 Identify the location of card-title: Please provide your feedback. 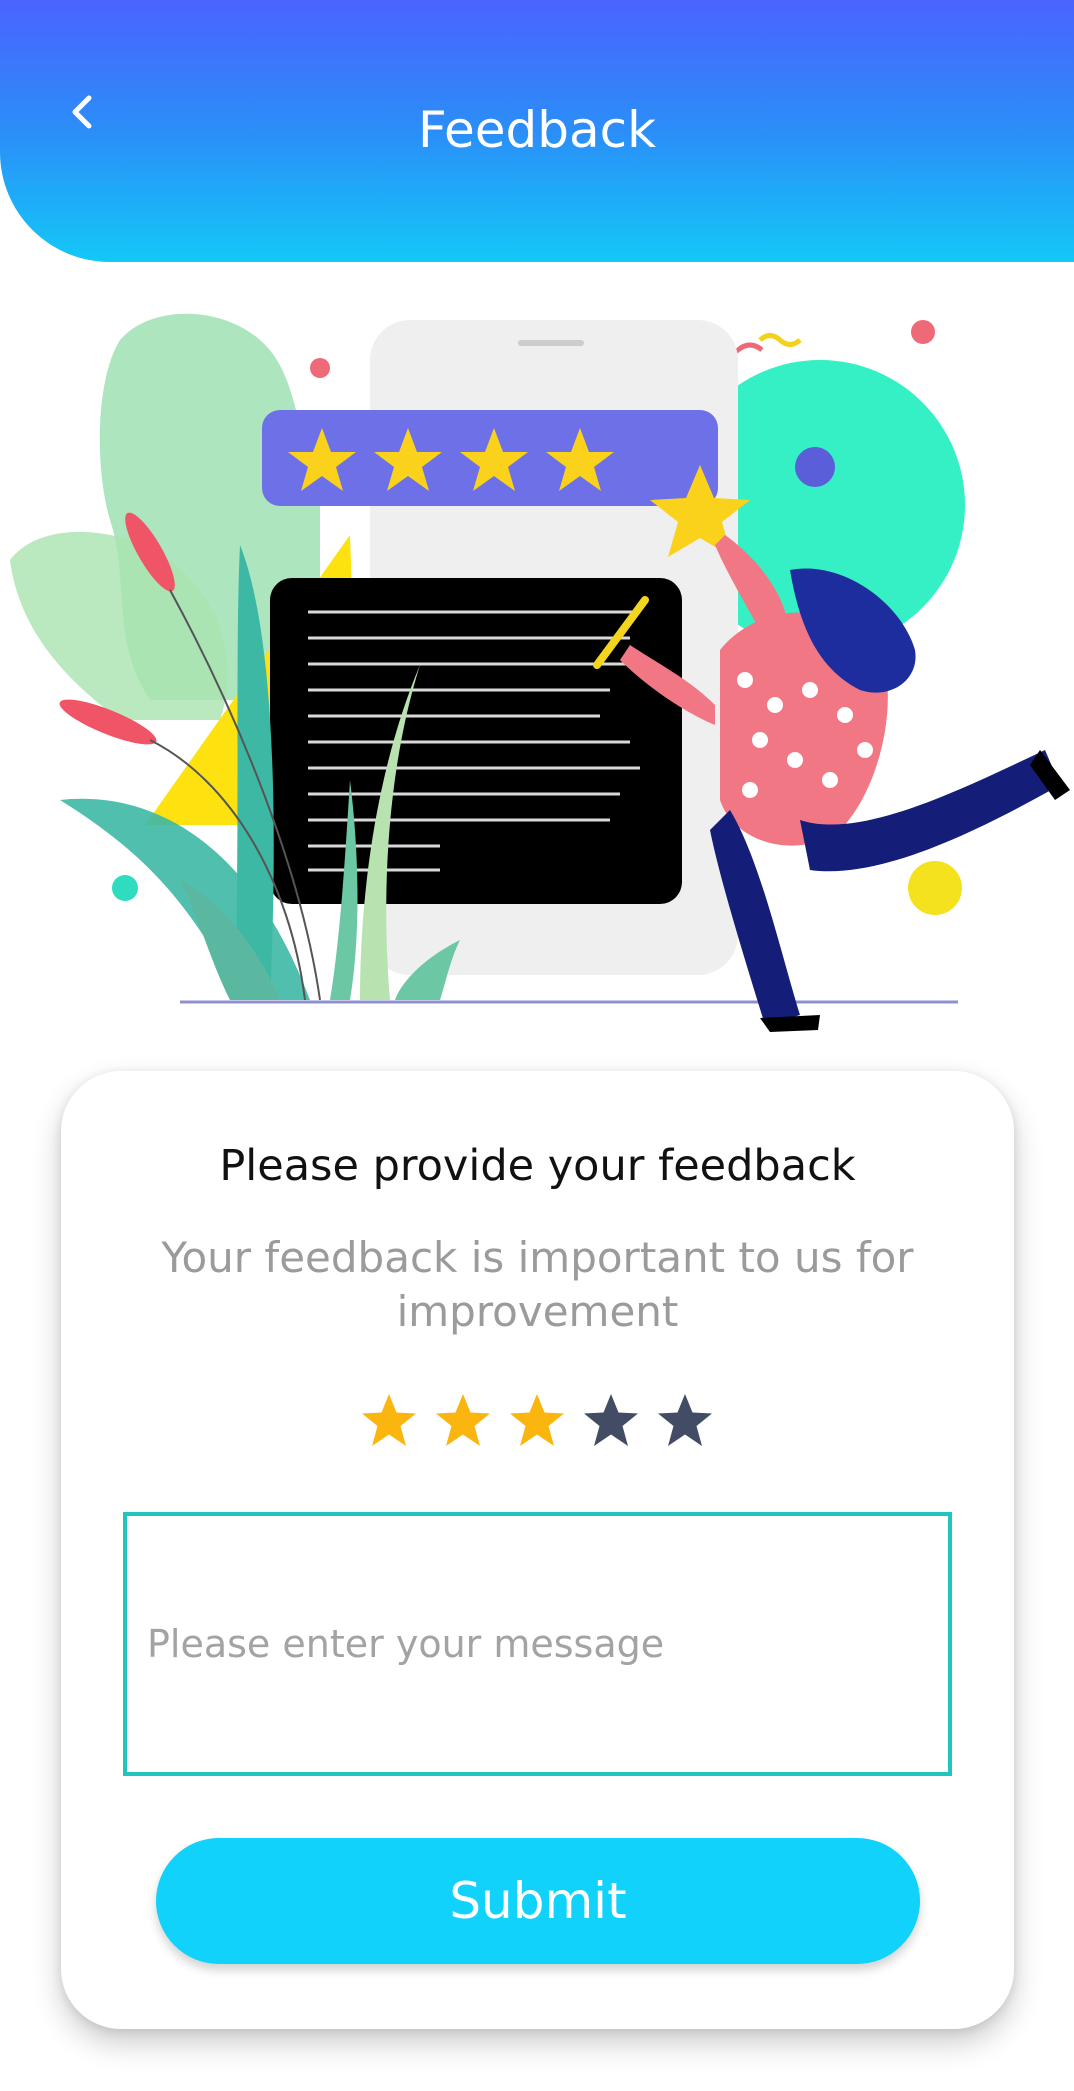
(537, 1166).